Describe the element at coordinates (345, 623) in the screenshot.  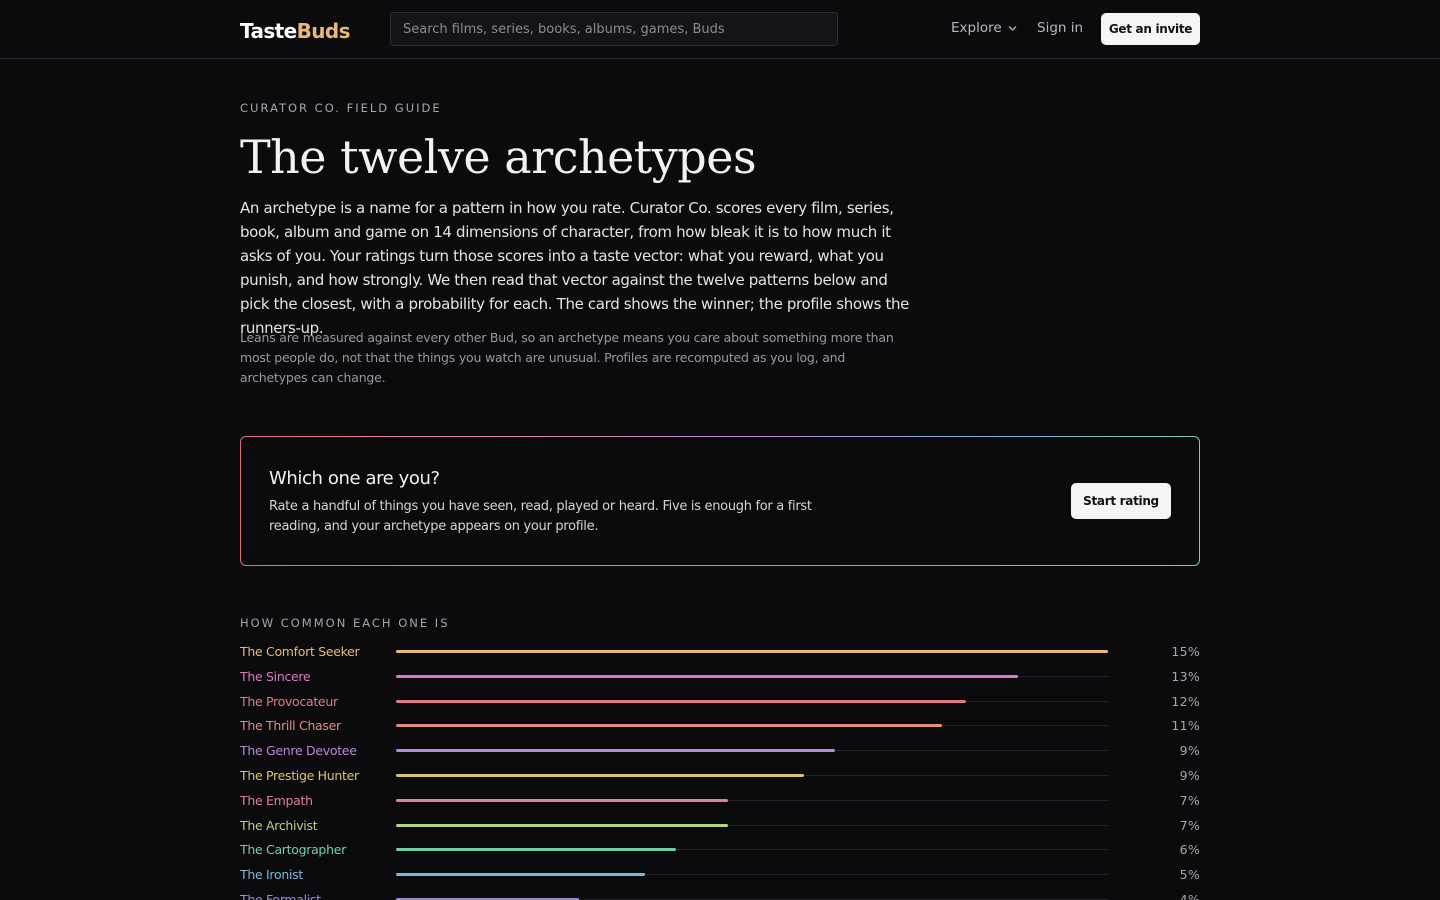
I see `distribution-heading: HOW COMMON EACH ONE IS` at that location.